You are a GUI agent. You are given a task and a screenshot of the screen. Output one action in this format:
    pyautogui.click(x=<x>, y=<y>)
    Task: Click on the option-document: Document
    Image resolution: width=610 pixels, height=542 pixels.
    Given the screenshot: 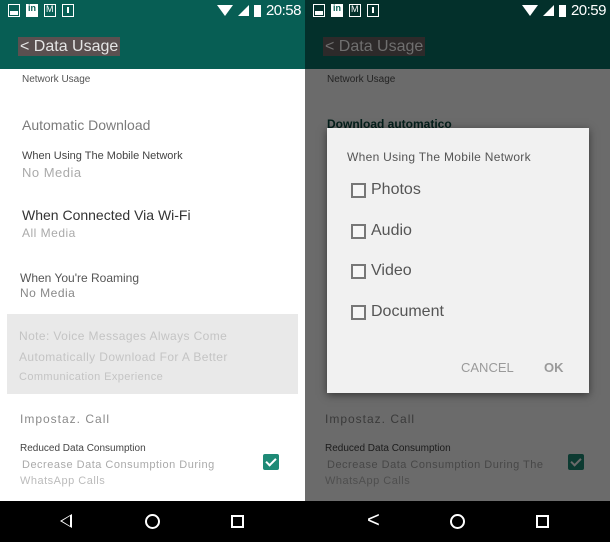 What is the action you would take?
    pyautogui.click(x=397, y=312)
    